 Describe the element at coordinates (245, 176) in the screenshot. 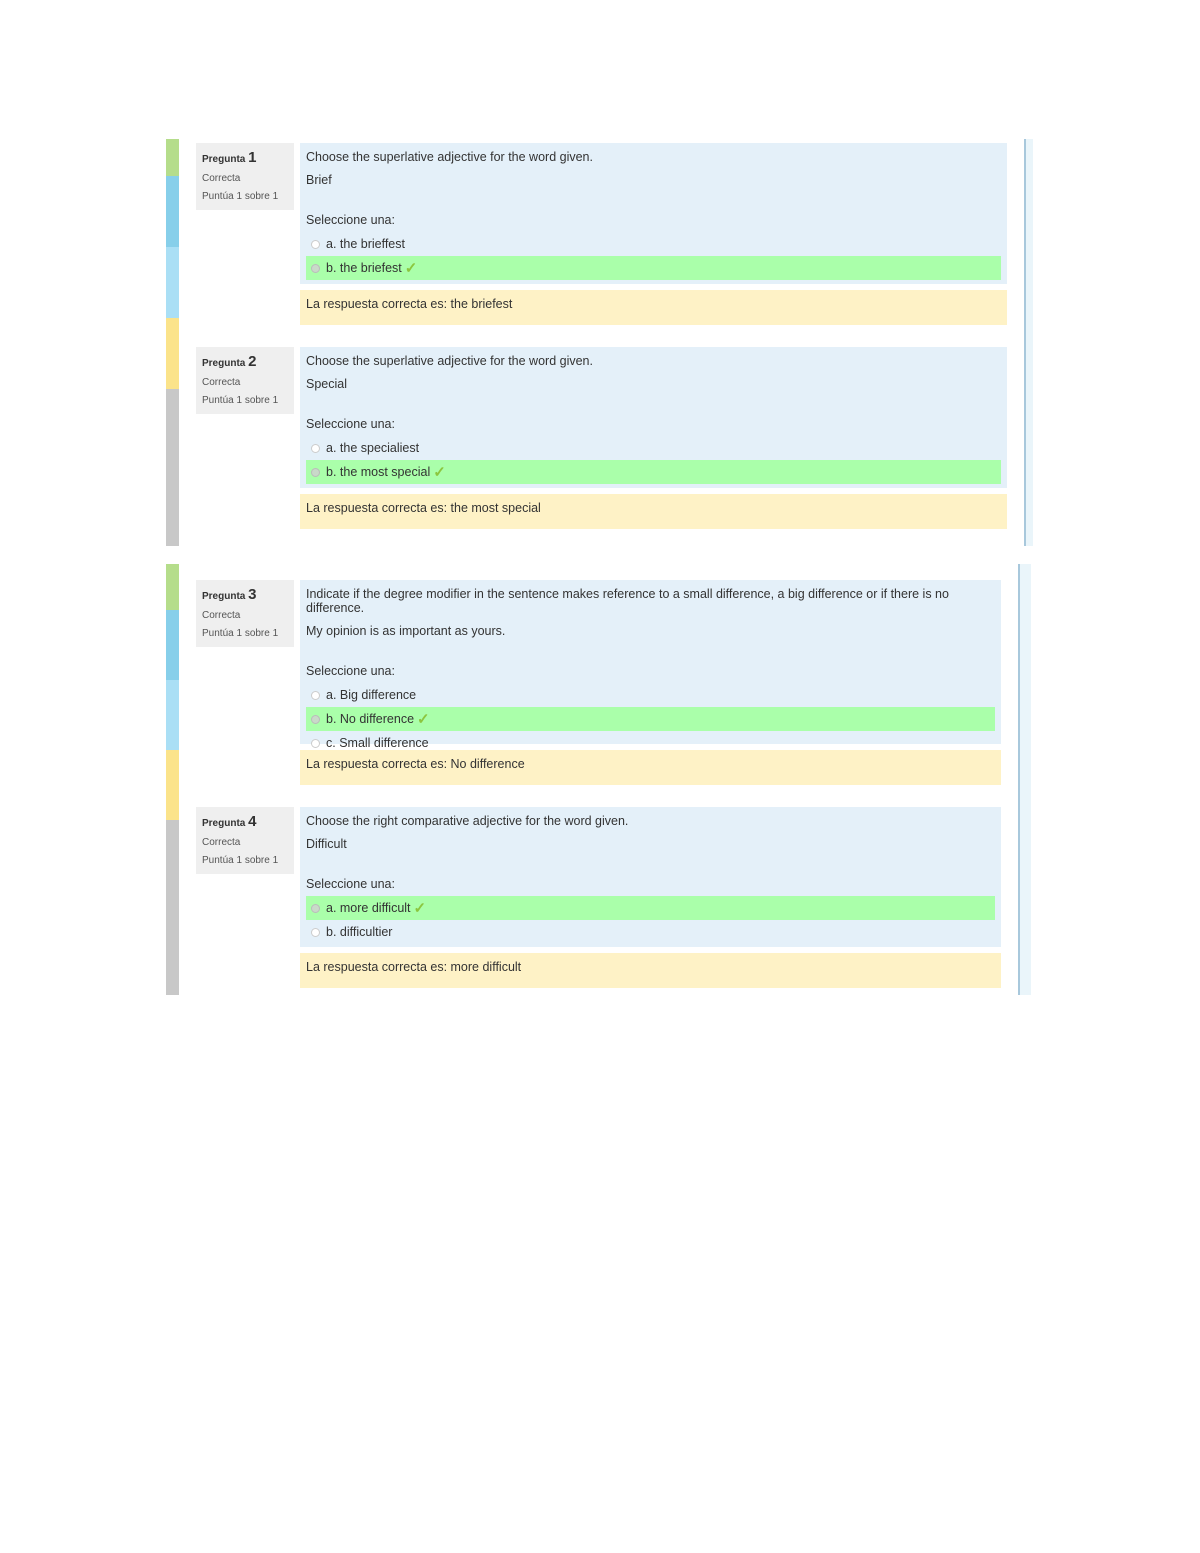

I see `question-info: Pregunta 1 Correcta Puntúa 1 sobre 1` at that location.